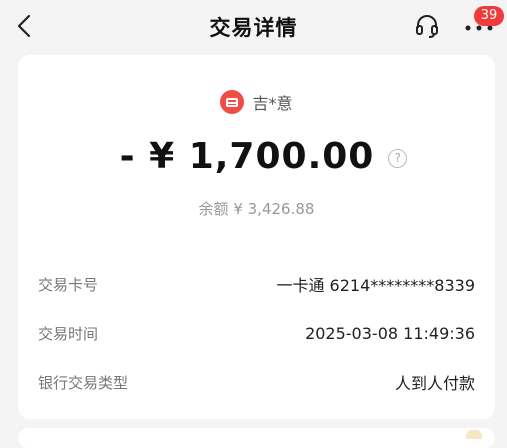 This screenshot has width=507, height=448. Describe the element at coordinates (253, 26) in the screenshot. I see `nav-bar: 交易详情 39` at that location.